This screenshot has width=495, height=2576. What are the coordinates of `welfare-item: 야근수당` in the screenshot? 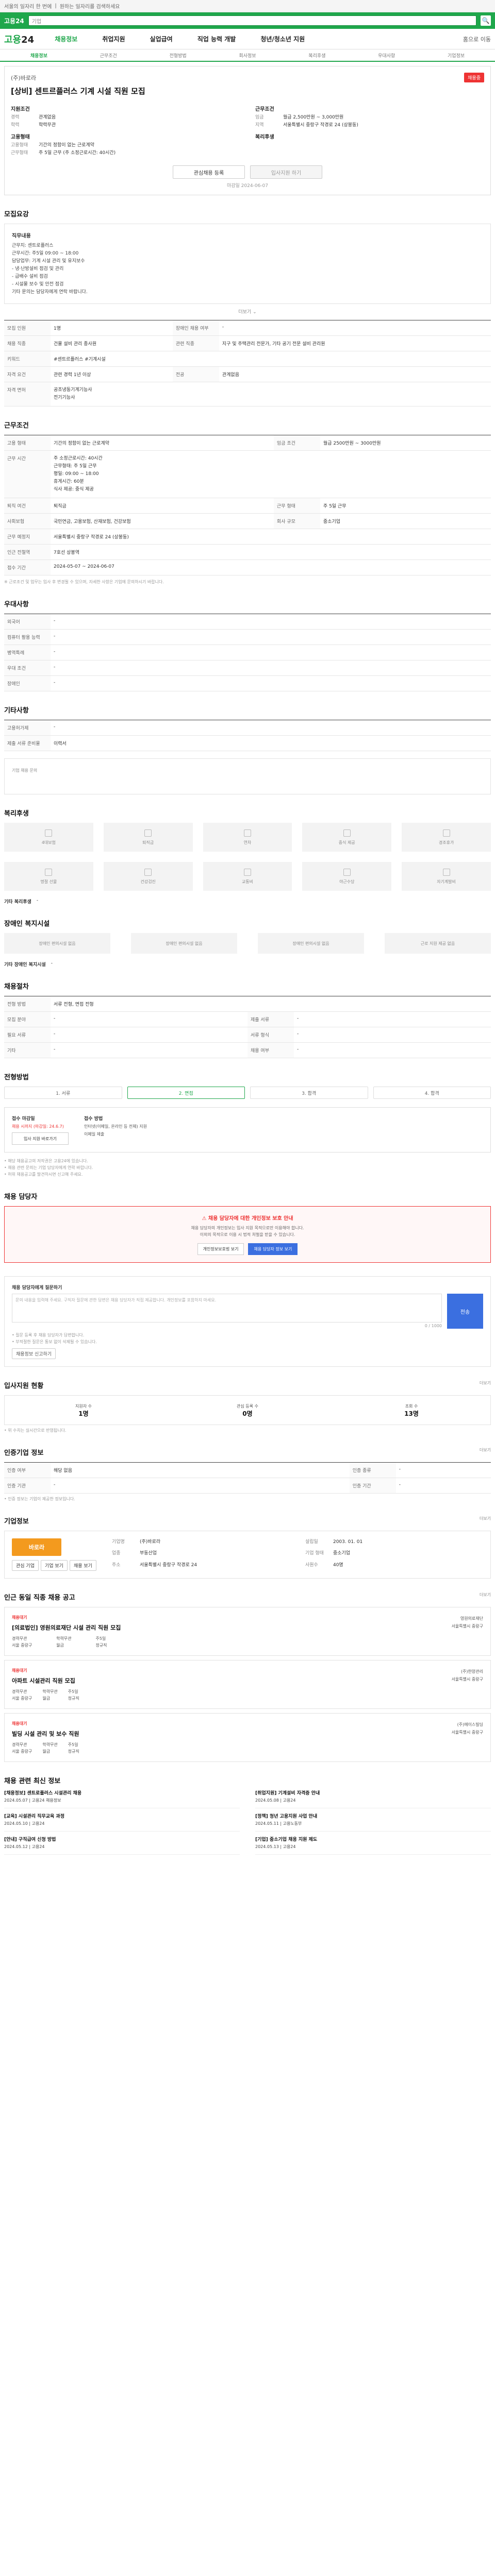 It's located at (347, 876).